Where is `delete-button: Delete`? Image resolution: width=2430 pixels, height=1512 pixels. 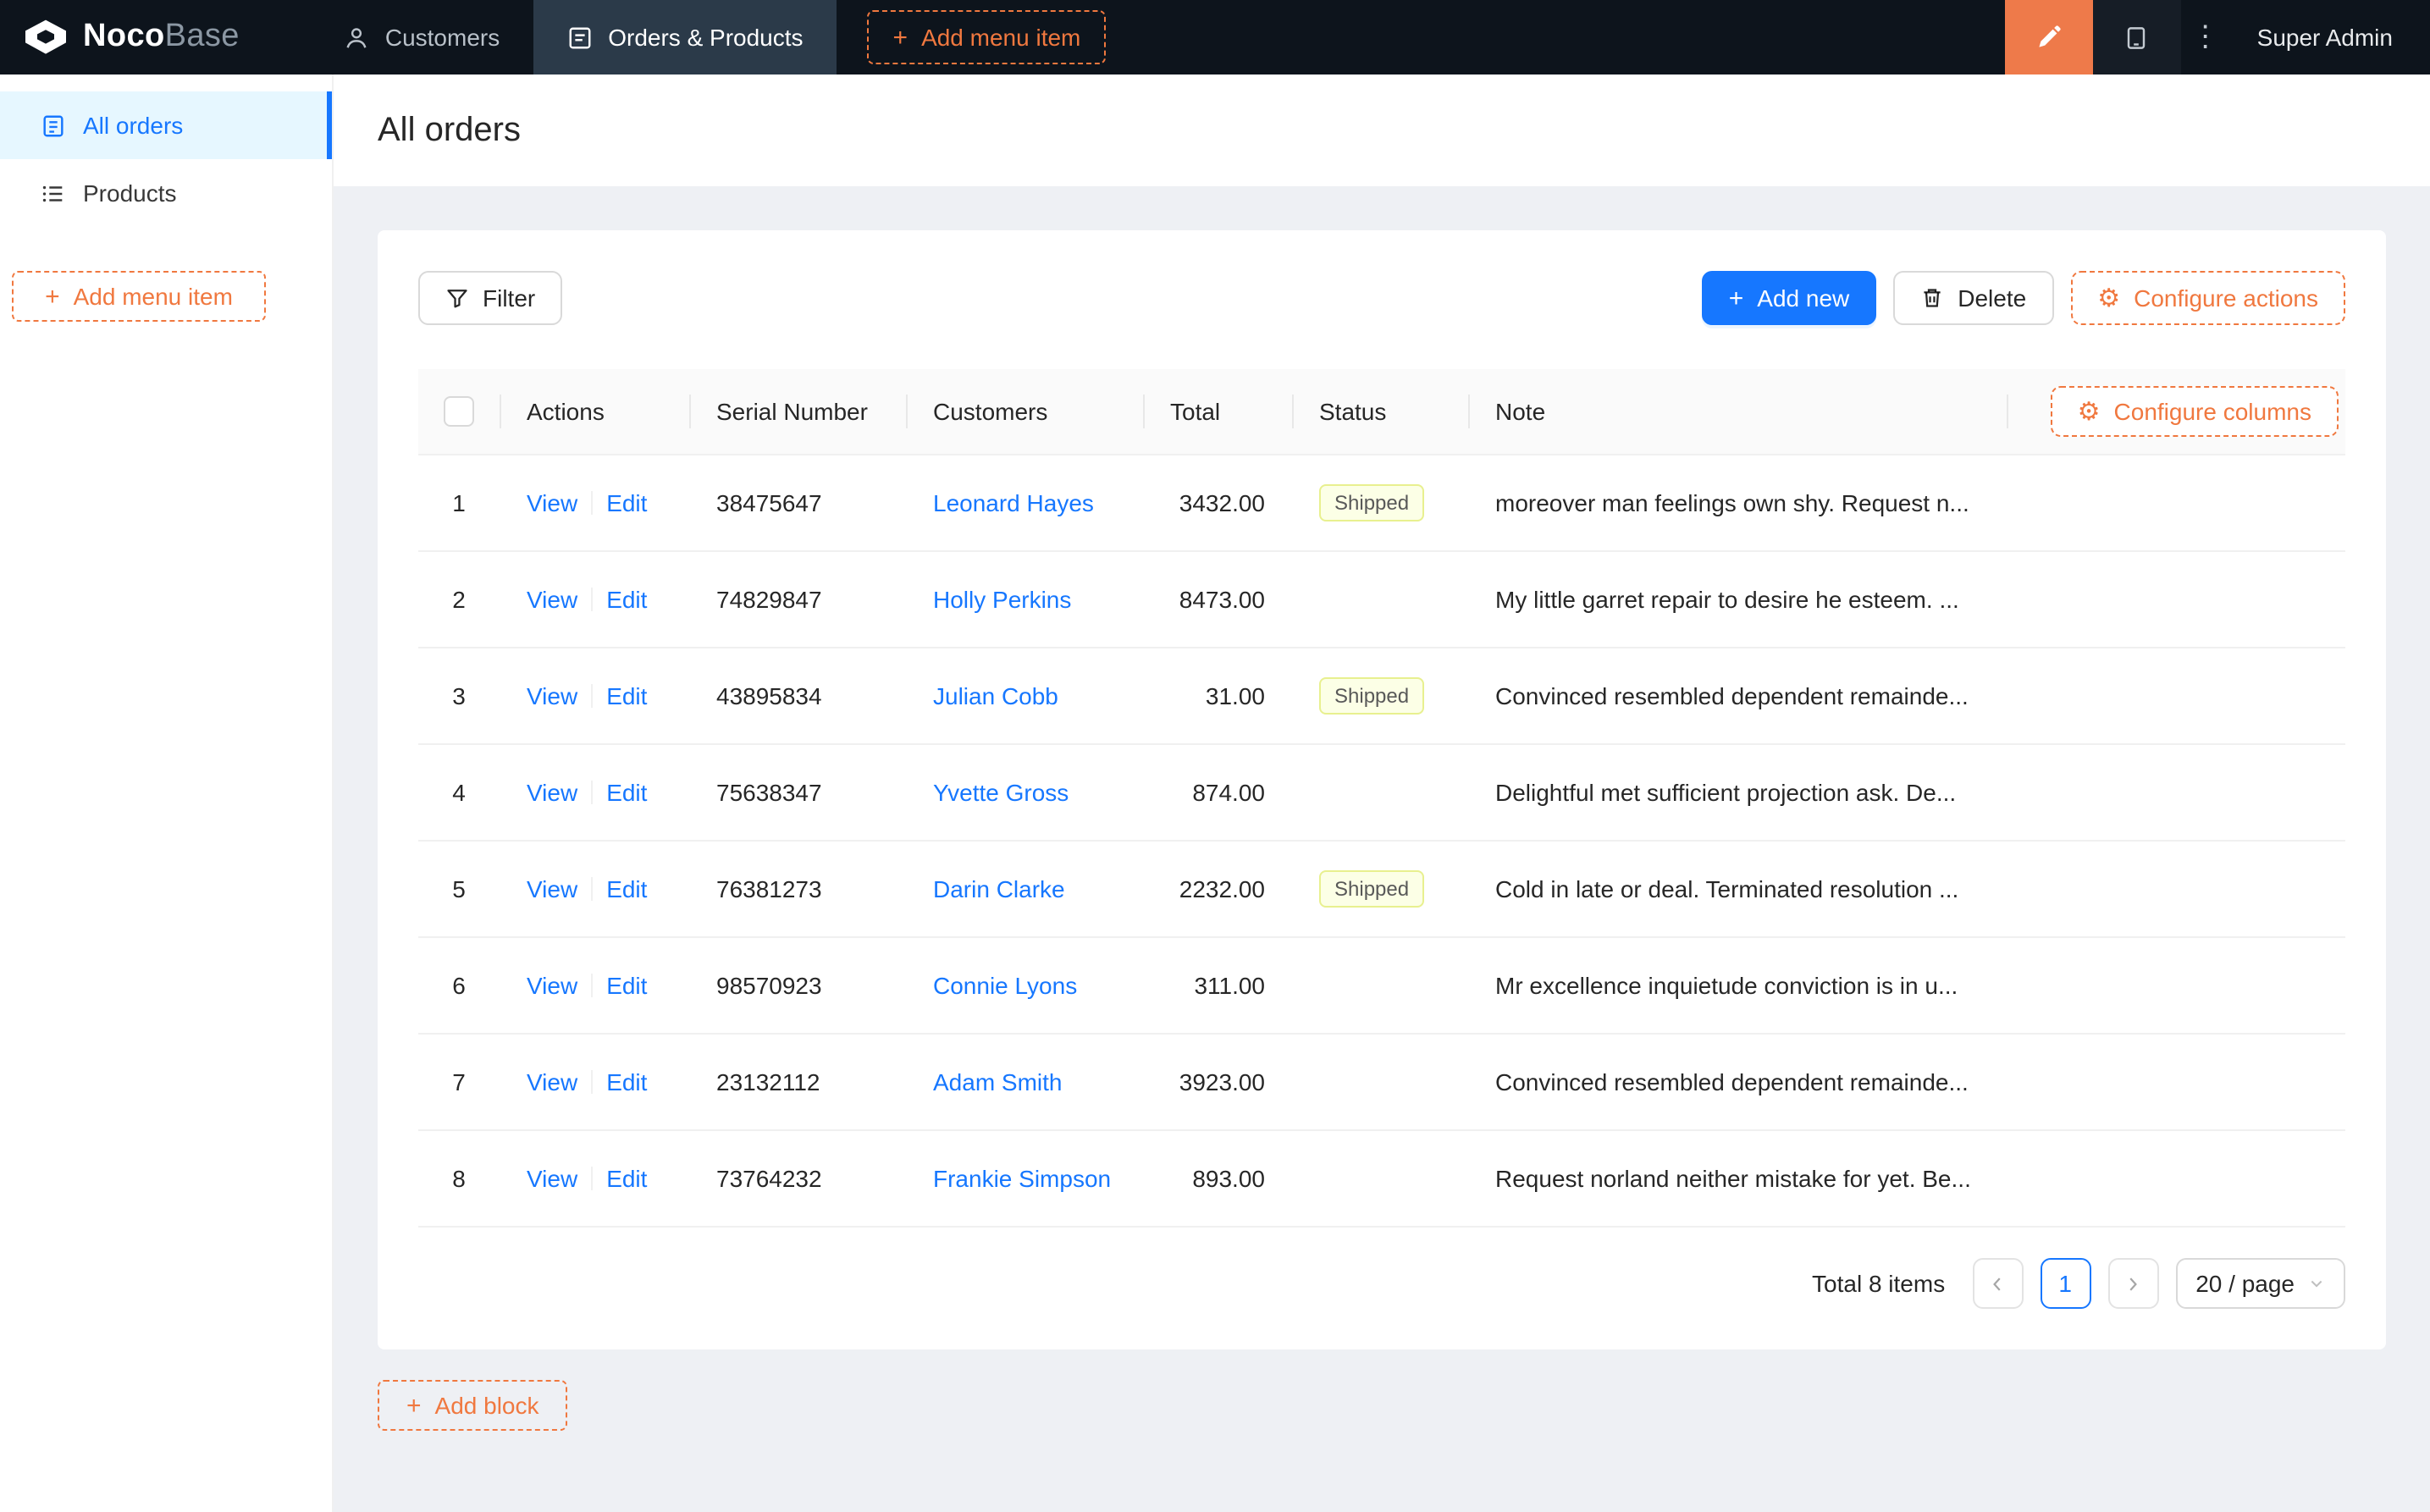 delete-button: Delete is located at coordinates (1974, 298).